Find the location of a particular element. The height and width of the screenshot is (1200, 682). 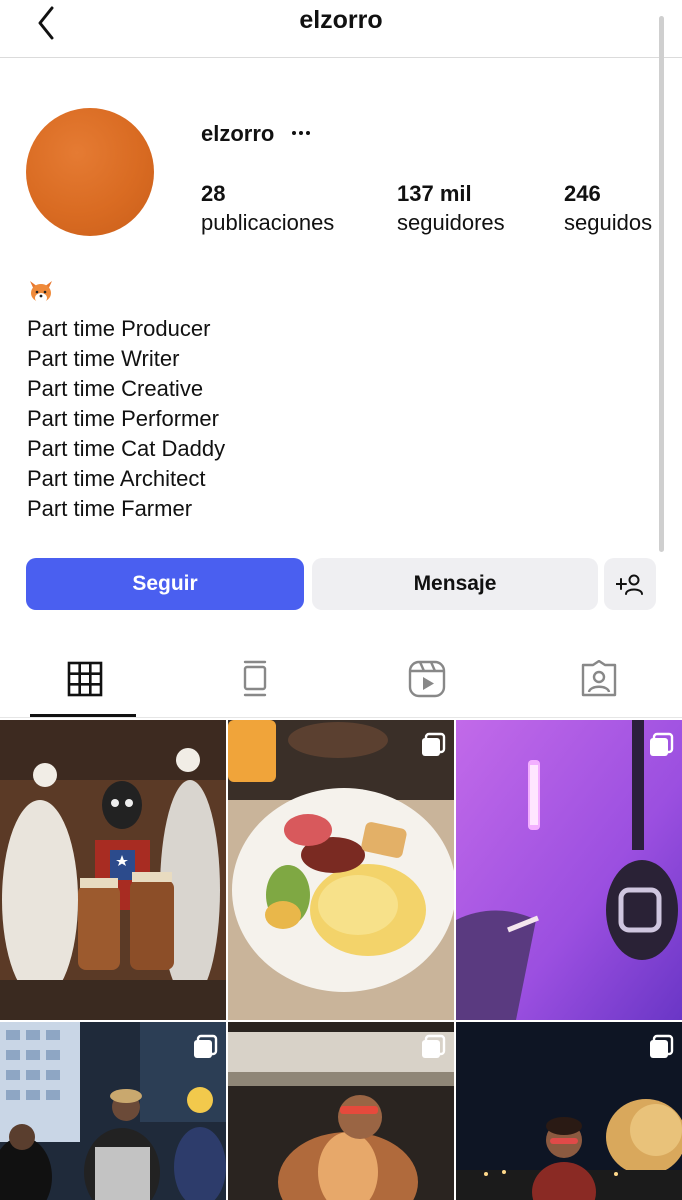

purple-room-image is located at coordinates (569, 870).